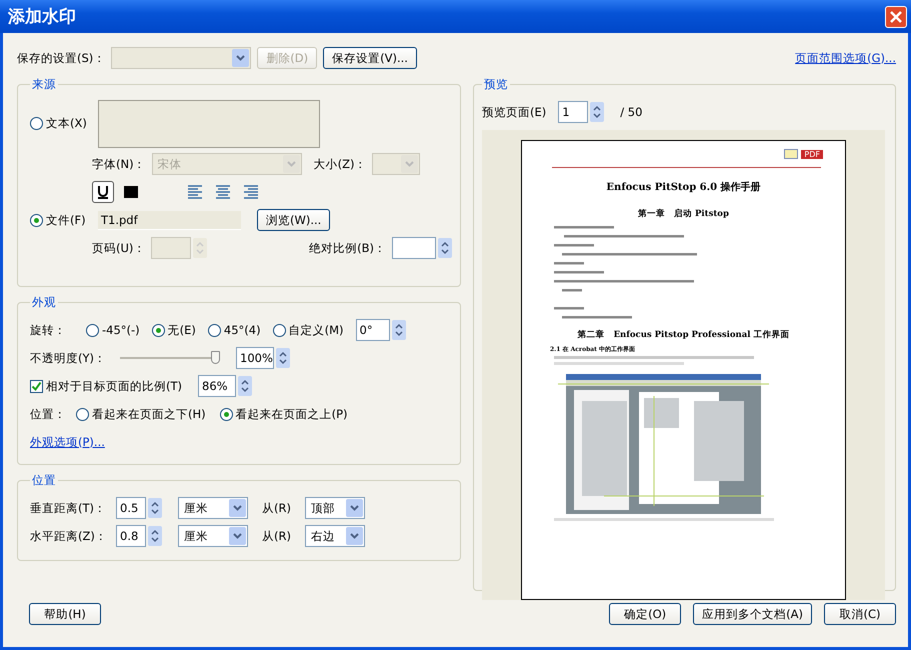 The image size is (911, 650). What do you see at coordinates (119, 164) in the screenshot?
I see `font-label: 字体(N)：` at bounding box center [119, 164].